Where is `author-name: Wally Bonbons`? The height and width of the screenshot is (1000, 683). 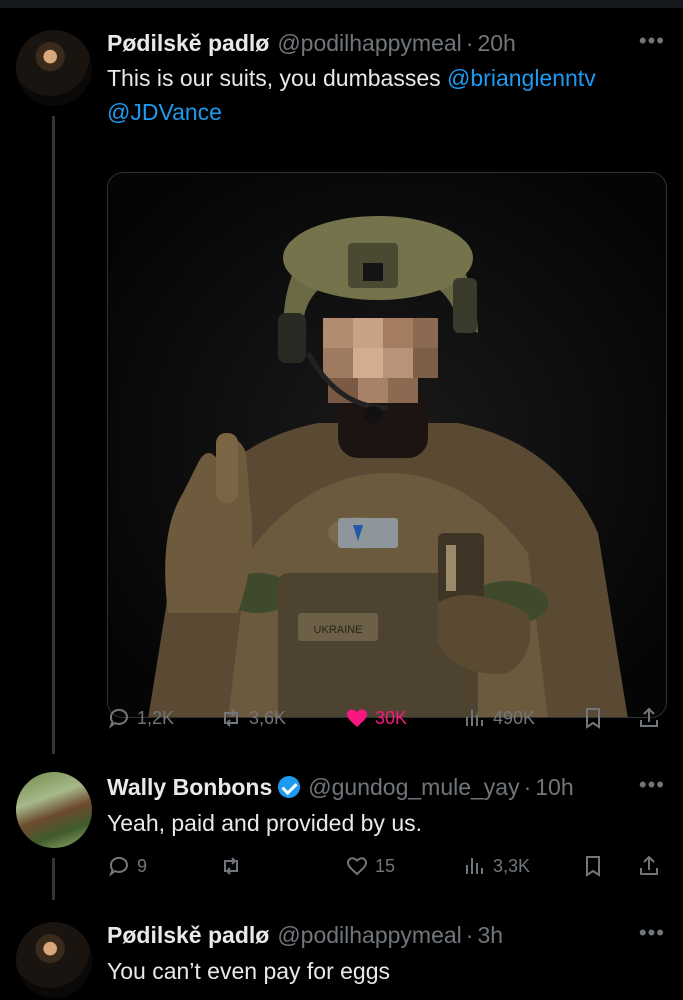 author-name: Wally Bonbons is located at coordinates (189, 787).